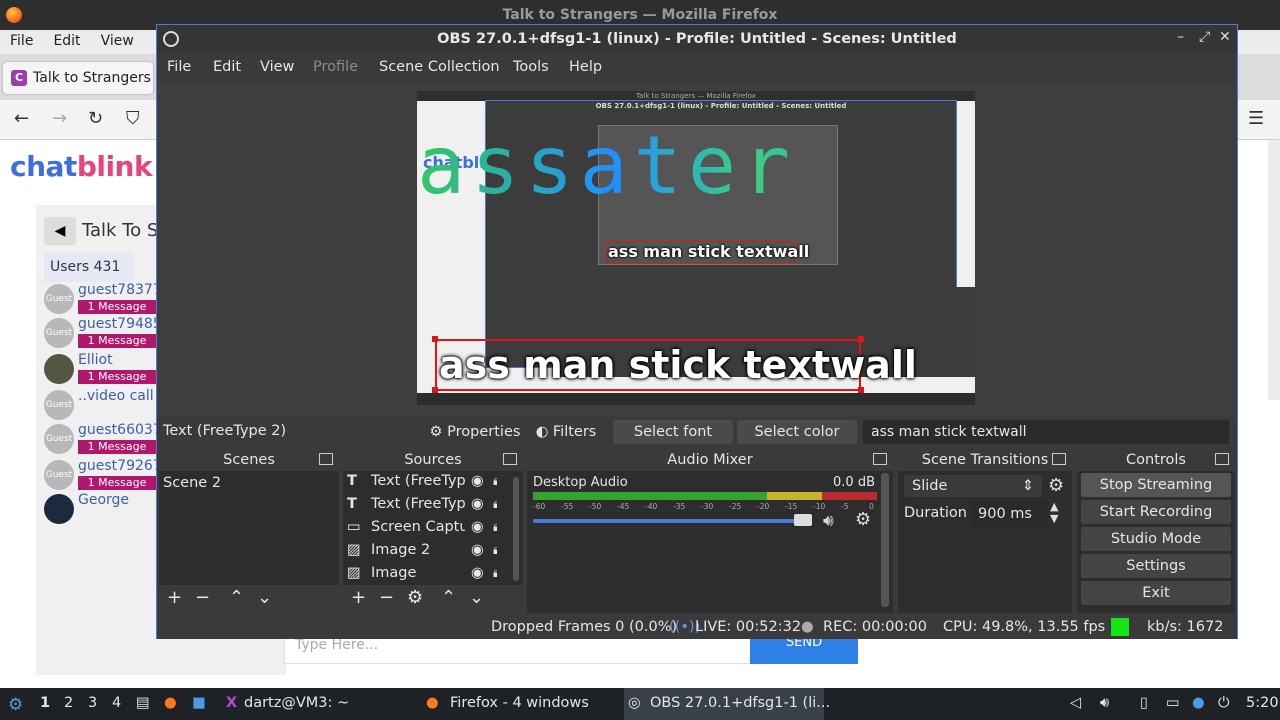 The height and width of the screenshot is (720, 1280). I want to click on filters-button: ◐ Filters, so click(566, 432).